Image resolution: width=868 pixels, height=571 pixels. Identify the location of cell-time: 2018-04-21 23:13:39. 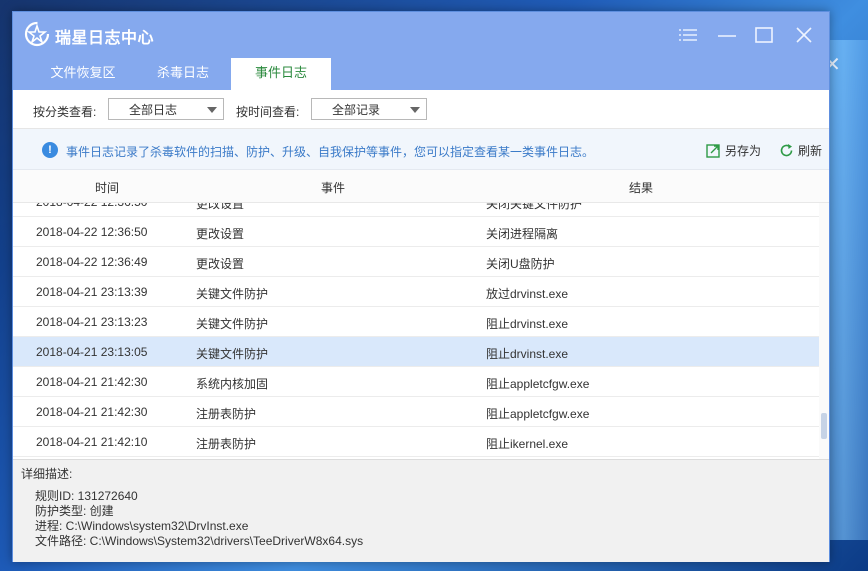
(92, 292).